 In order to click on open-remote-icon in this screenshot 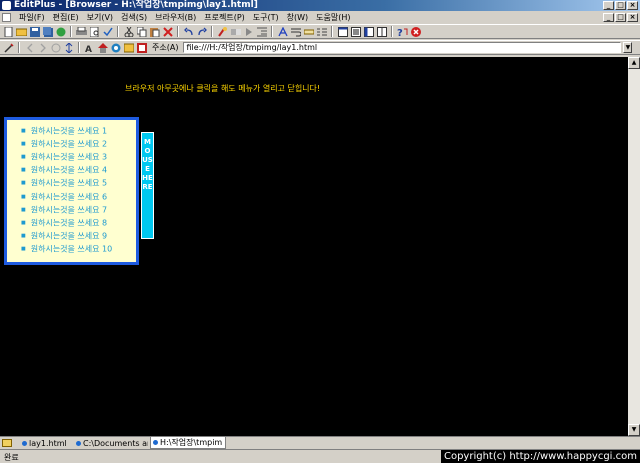, I will do `click(60, 31)`.